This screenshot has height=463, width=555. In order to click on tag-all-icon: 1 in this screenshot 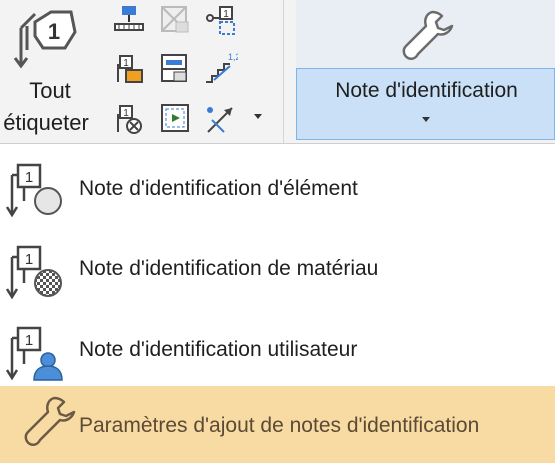, I will do `click(45, 39)`.